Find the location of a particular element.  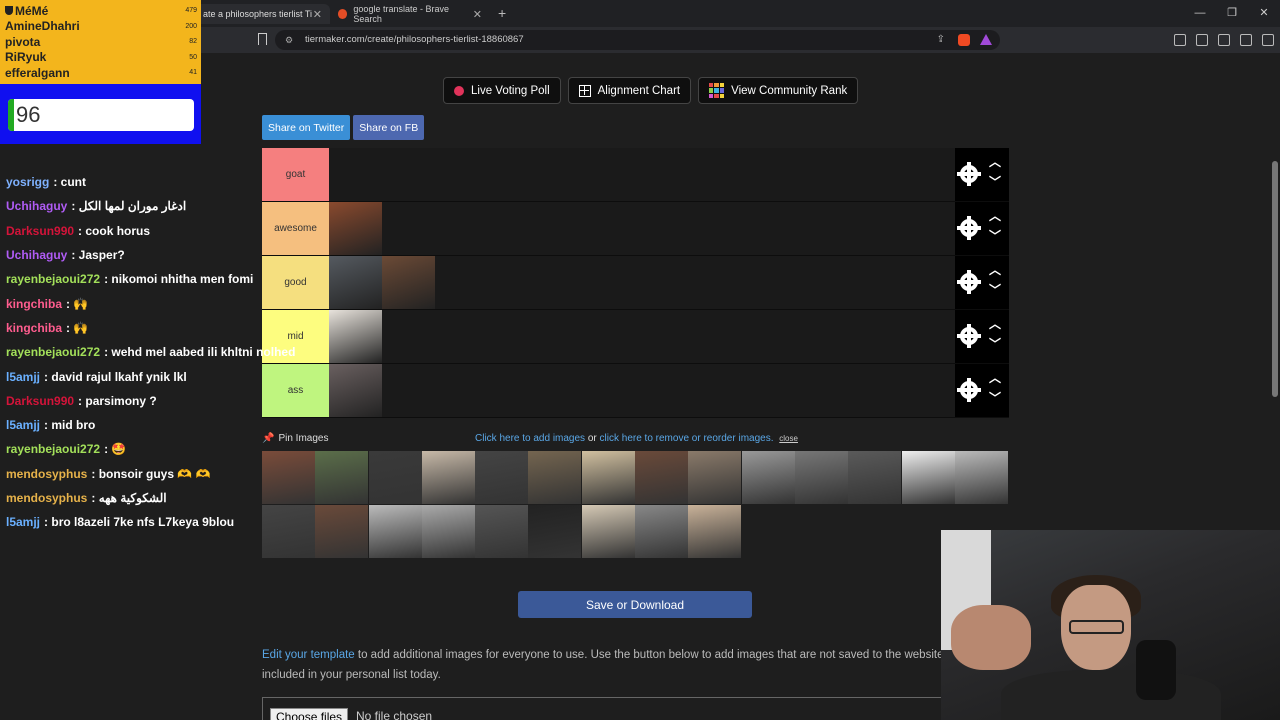

vpn-icon is located at coordinates (1246, 40).